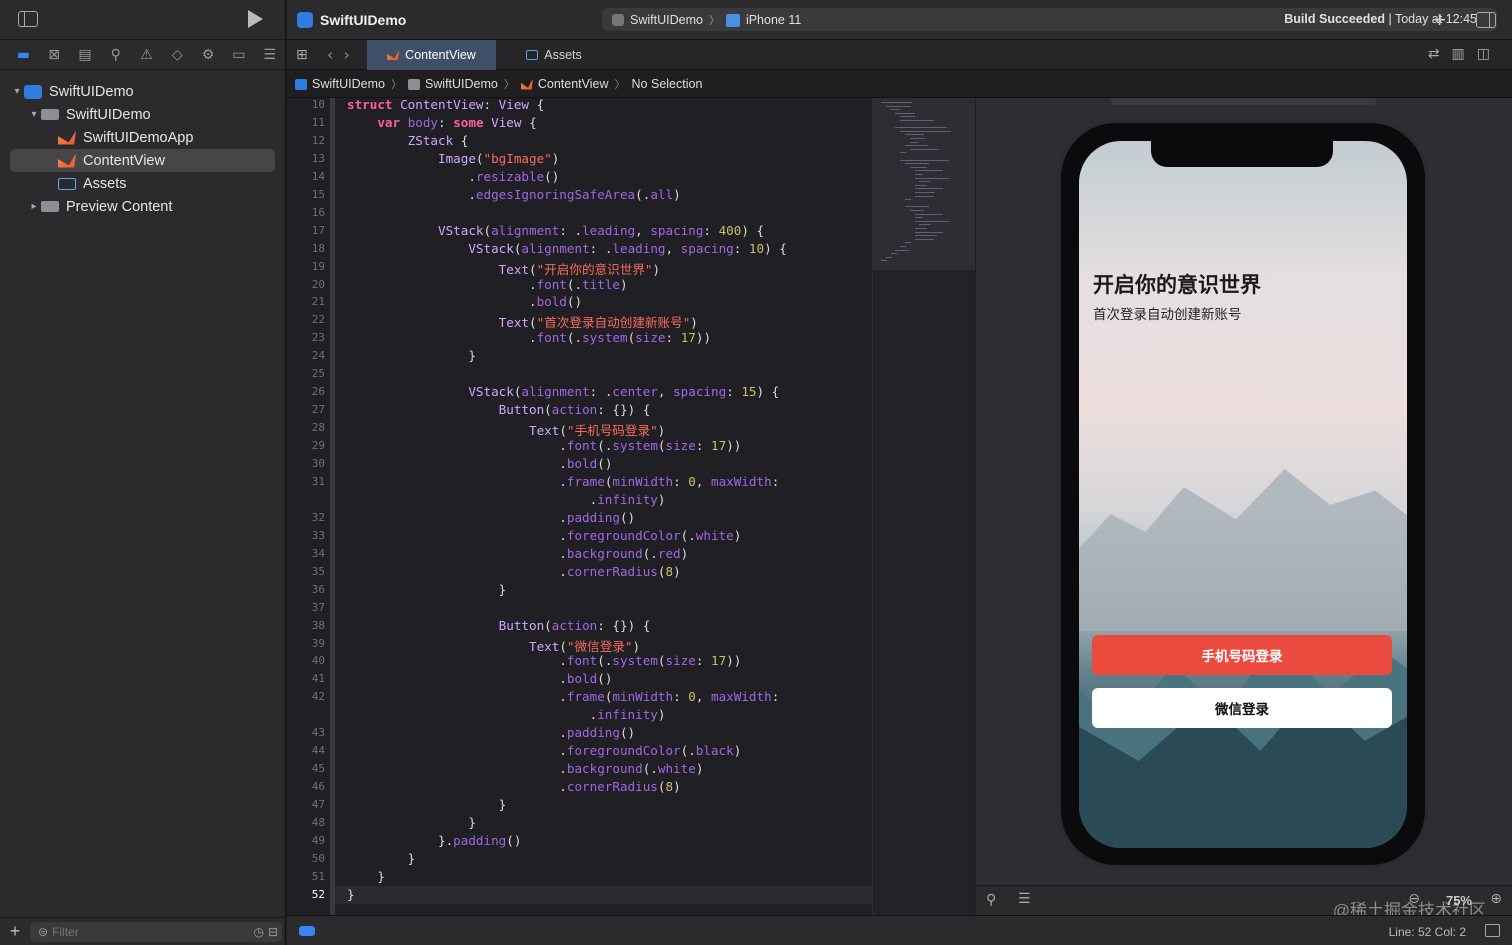 The width and height of the screenshot is (1512, 945). What do you see at coordinates (564, 84) in the screenshot?
I see `breadcrumb-file: ContentView` at bounding box center [564, 84].